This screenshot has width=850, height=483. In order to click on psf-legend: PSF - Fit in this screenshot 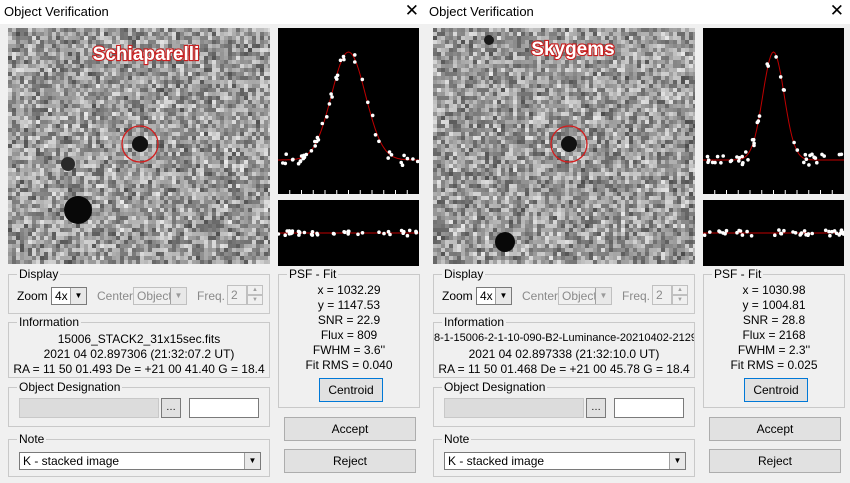, I will do `click(313, 274)`.